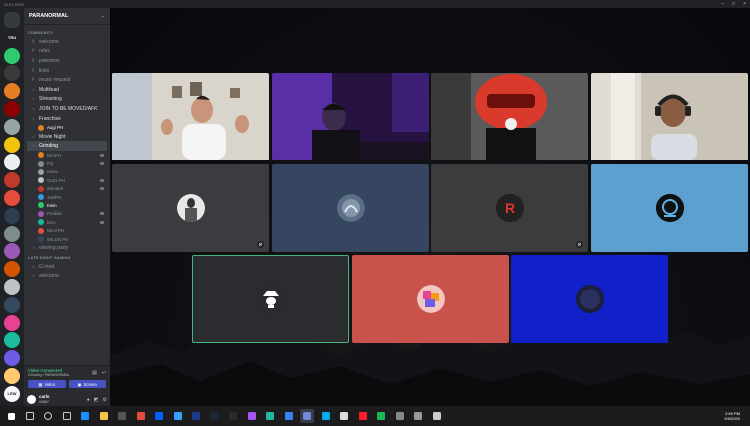 The image size is (750, 426). I want to click on category-header: COMMUNITY, so click(67, 32).